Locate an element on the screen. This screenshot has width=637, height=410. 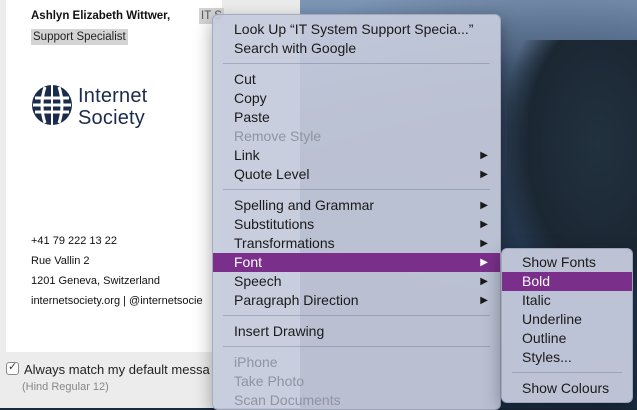
menu-item-iphone: iPhone is located at coordinates (256, 362).